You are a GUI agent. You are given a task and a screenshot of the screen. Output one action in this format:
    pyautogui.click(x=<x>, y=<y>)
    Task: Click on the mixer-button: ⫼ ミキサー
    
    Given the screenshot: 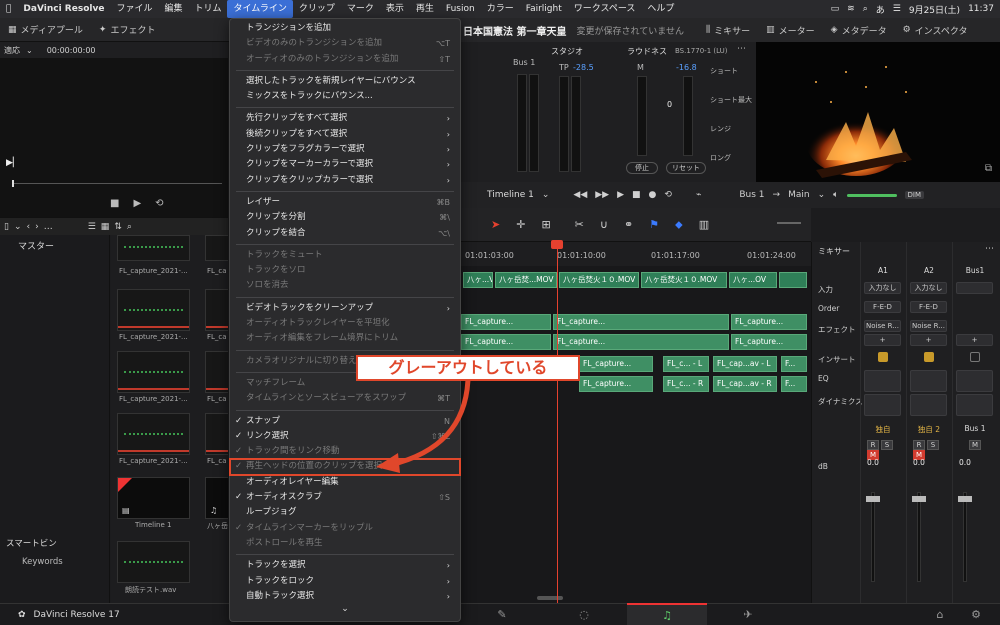 What is the action you would take?
    pyautogui.click(x=728, y=30)
    